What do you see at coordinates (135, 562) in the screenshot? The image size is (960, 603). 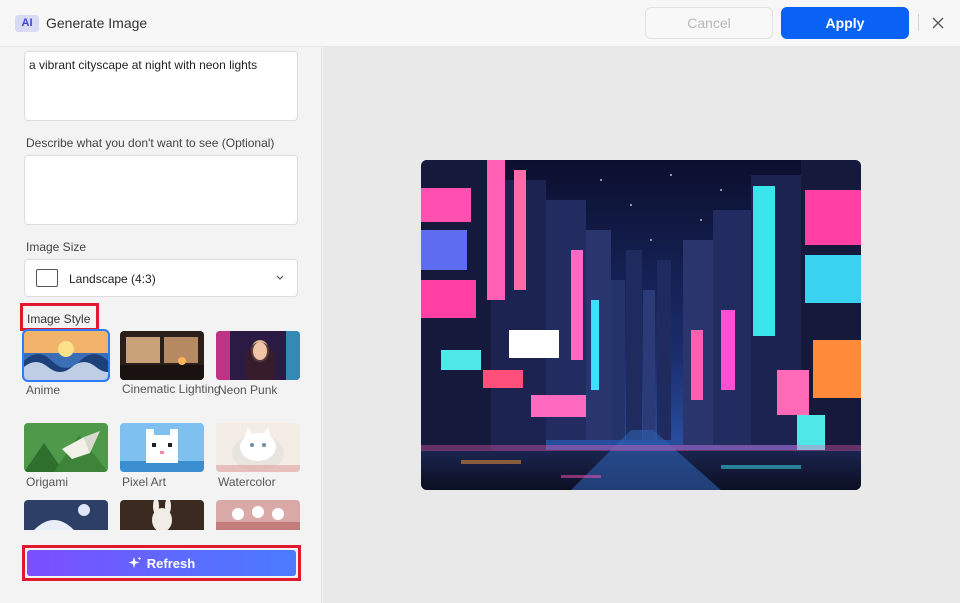 I see `sparkle-icon` at bounding box center [135, 562].